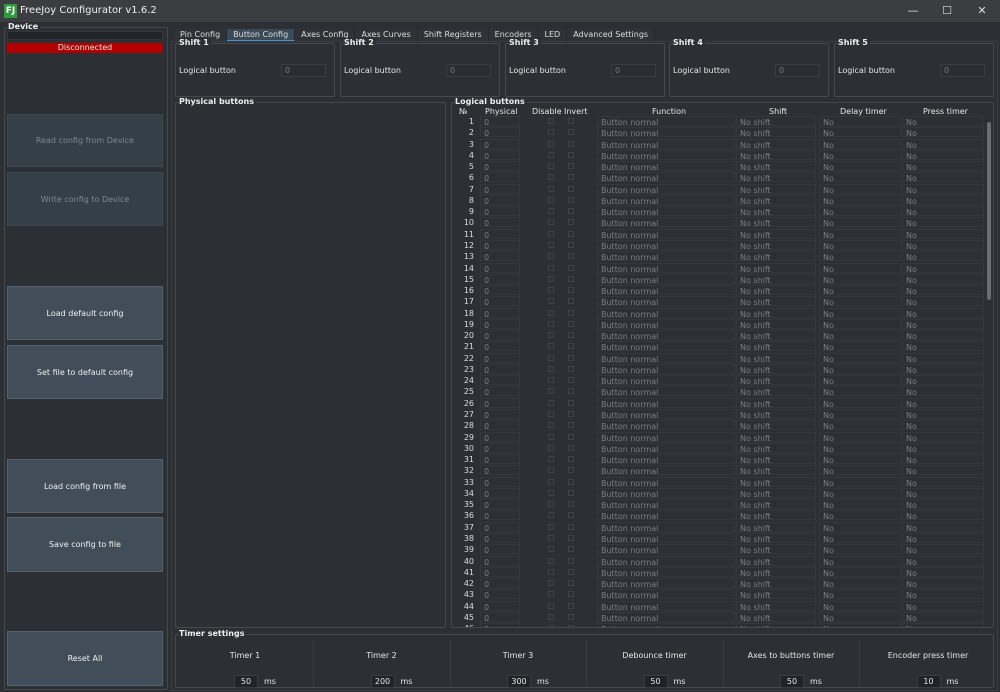 The height and width of the screenshot is (692, 1000). What do you see at coordinates (947, 10) in the screenshot?
I see `maximize-icon: ☐` at bounding box center [947, 10].